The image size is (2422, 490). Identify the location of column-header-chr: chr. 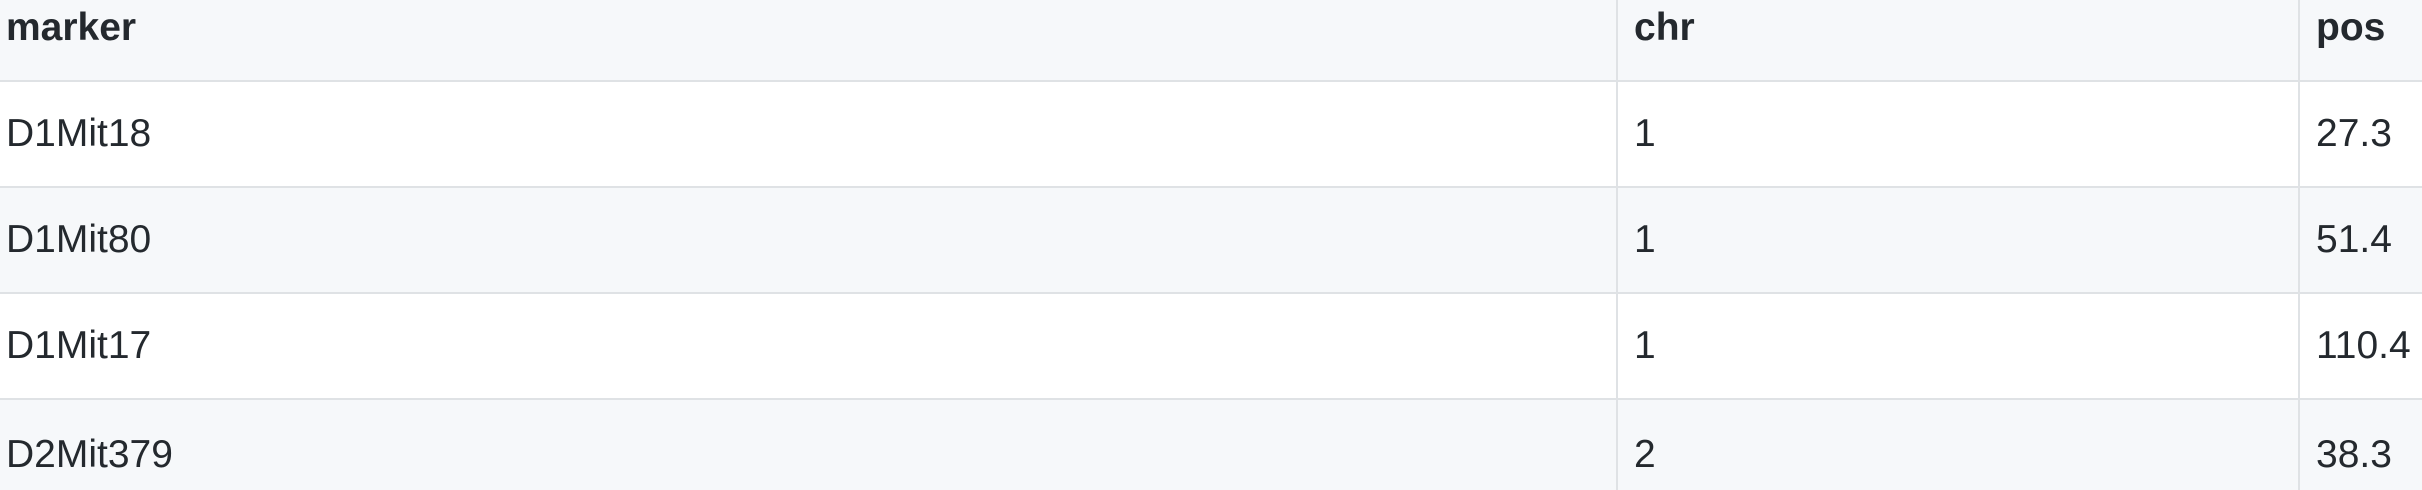
(1957, 40).